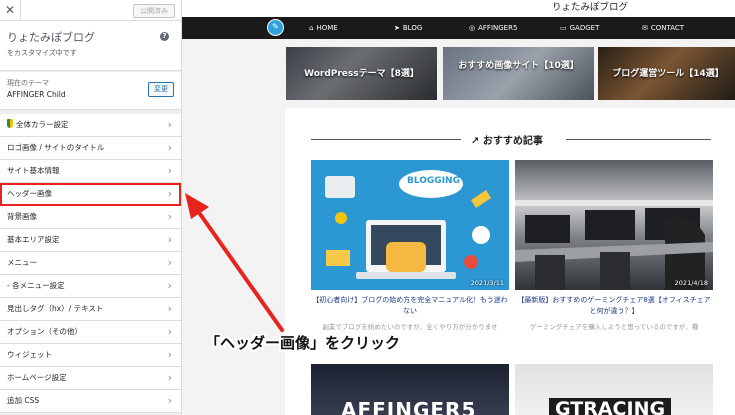 The image size is (735, 415). I want to click on nav-label: CONTACT, so click(667, 28).